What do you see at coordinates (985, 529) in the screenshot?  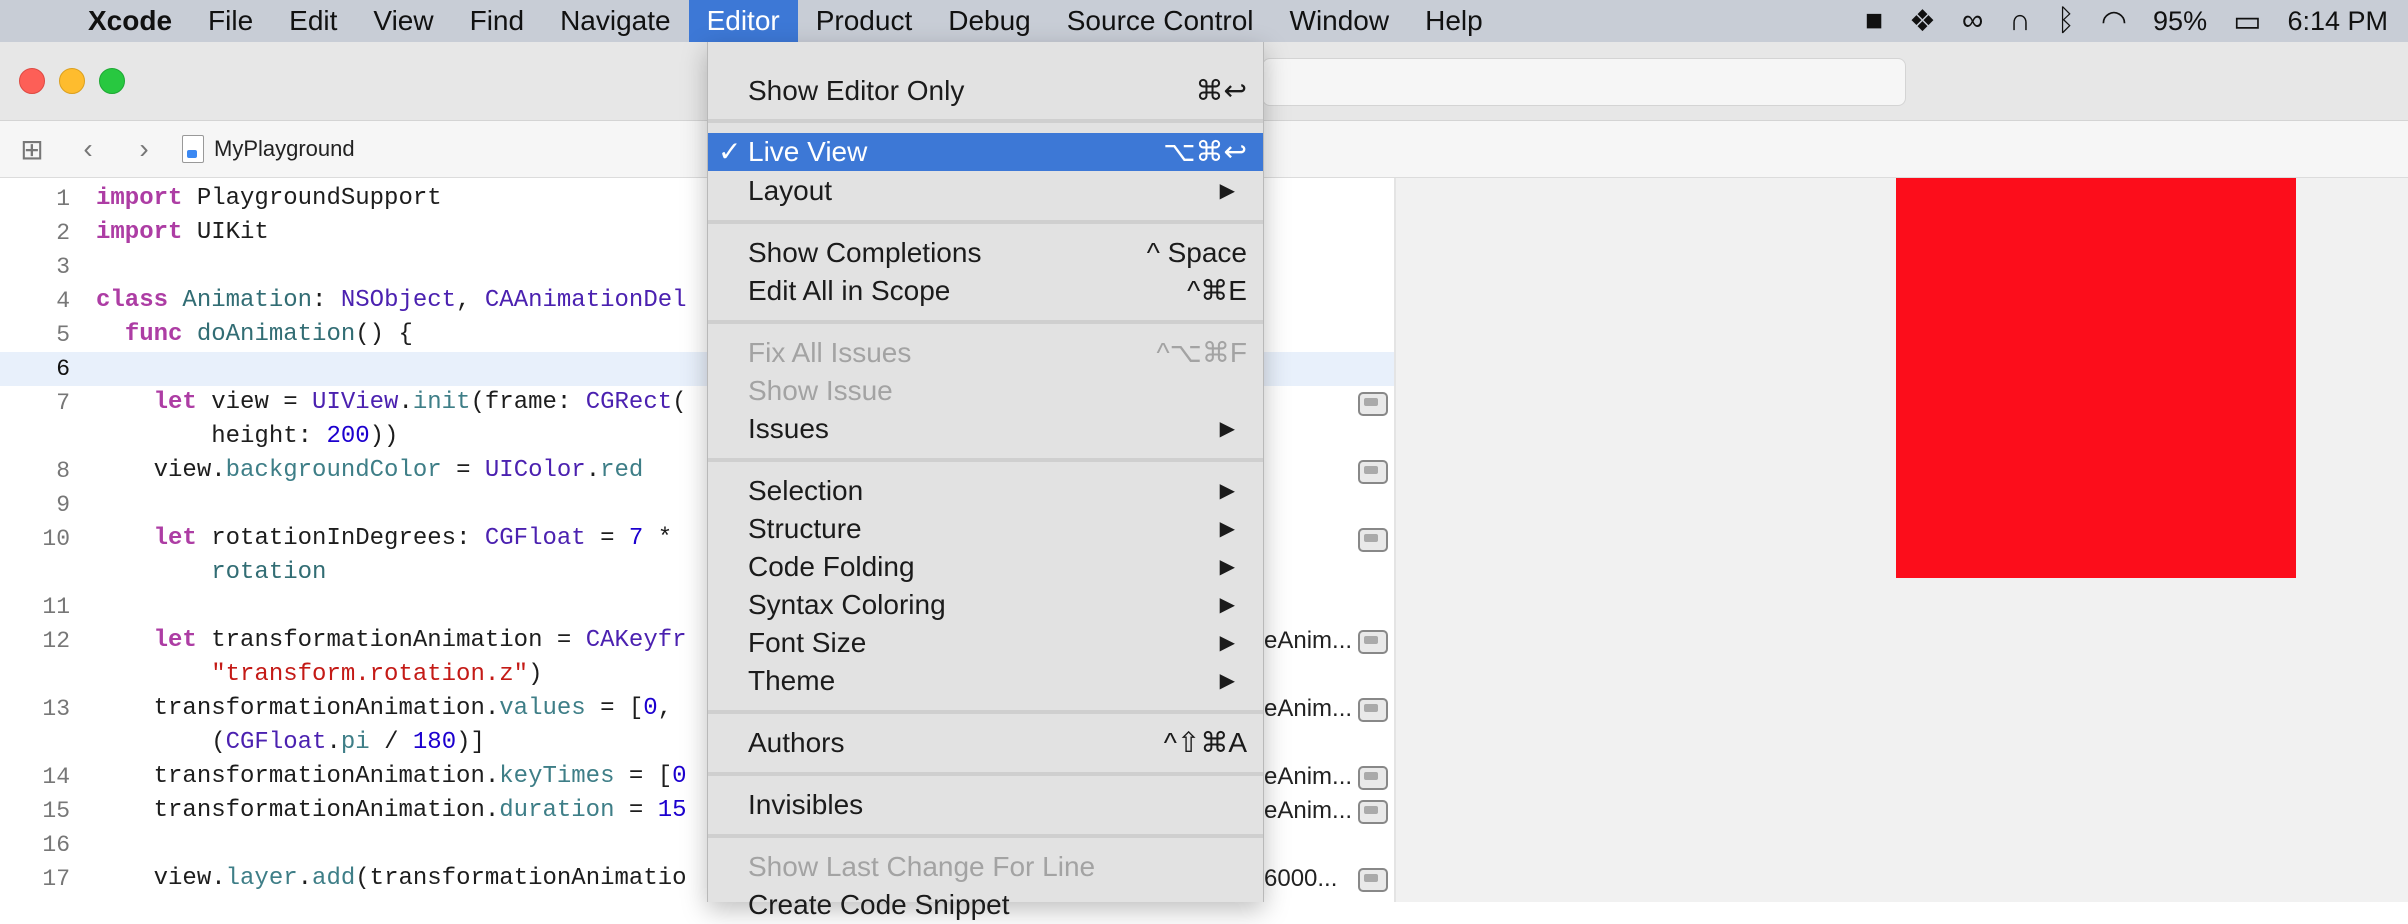 I see `menu-item-structure: Structure ▶` at bounding box center [985, 529].